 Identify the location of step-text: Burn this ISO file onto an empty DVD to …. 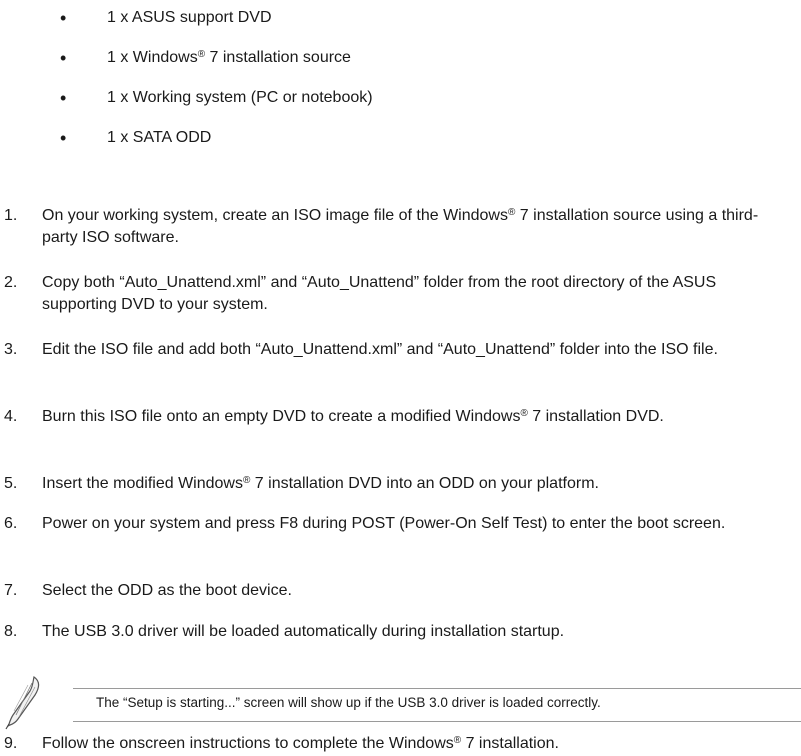
(353, 416).